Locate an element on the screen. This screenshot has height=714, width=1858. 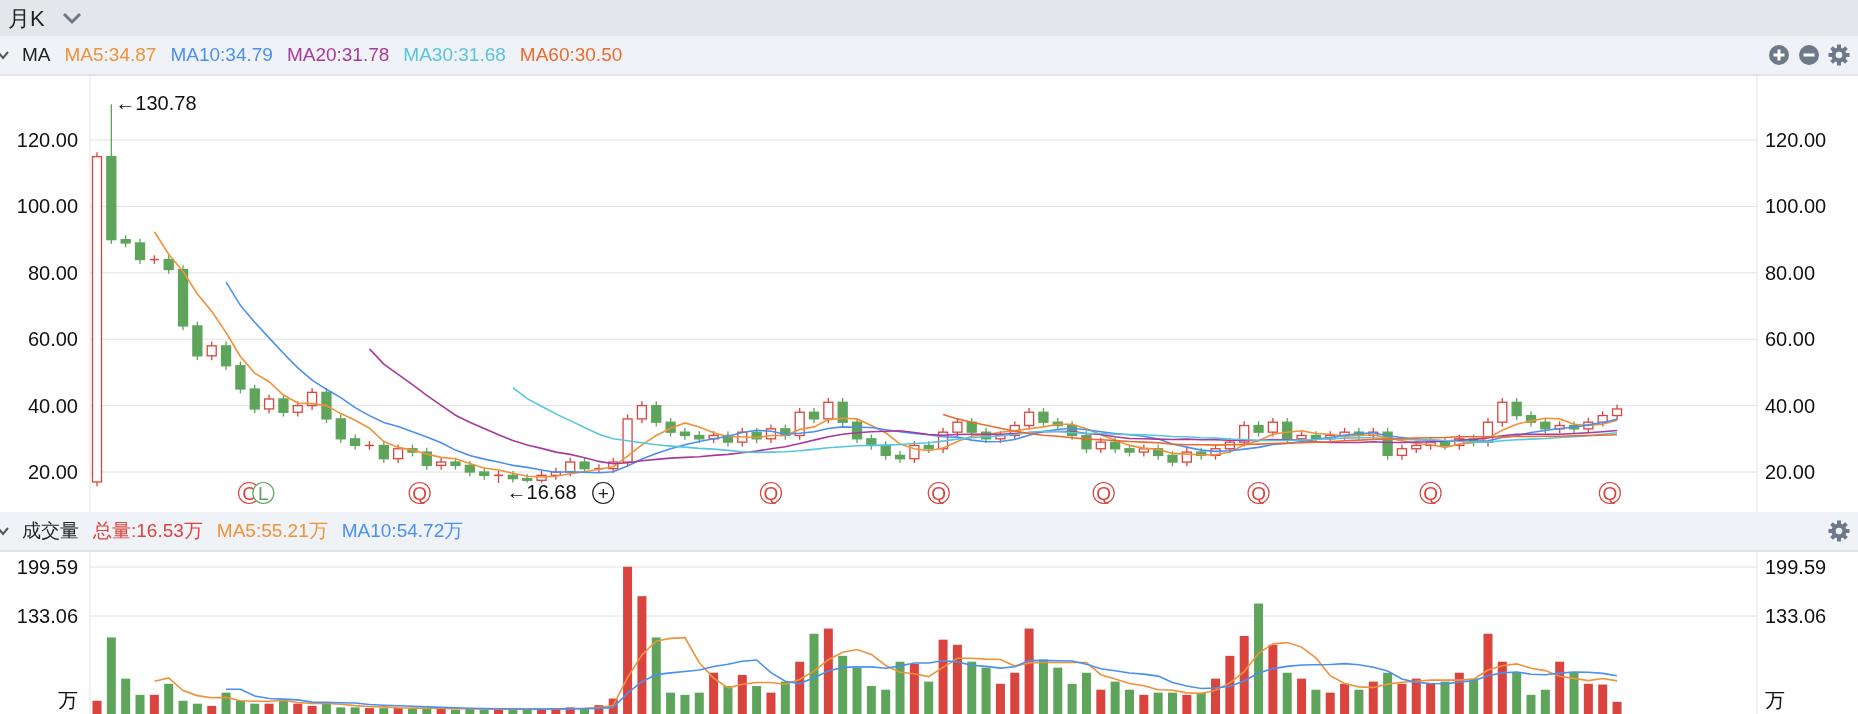
legend-value: MA10:34.79 is located at coordinates (221, 54).